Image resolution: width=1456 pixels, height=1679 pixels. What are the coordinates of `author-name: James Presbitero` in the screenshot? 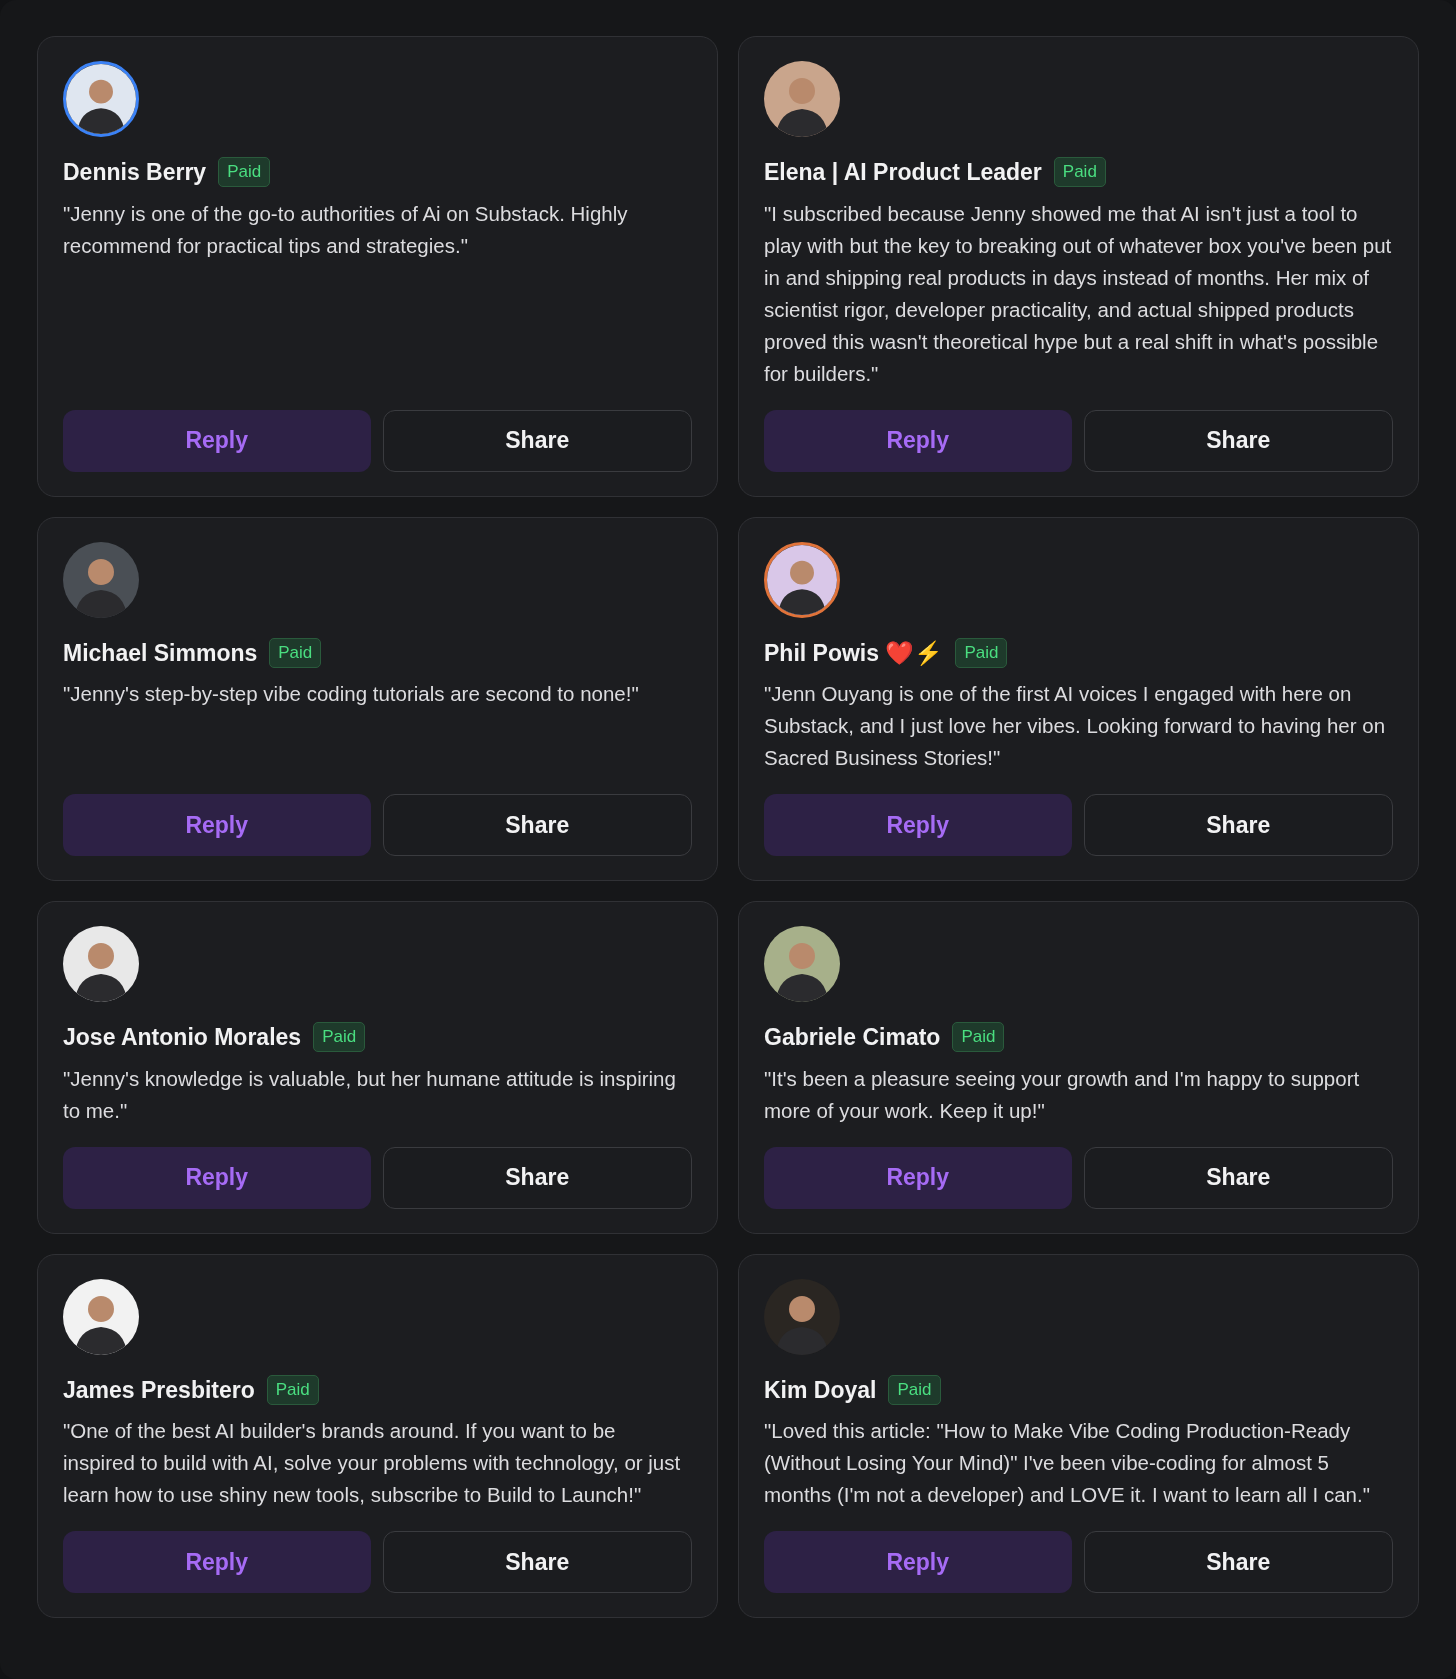 It's located at (159, 1390).